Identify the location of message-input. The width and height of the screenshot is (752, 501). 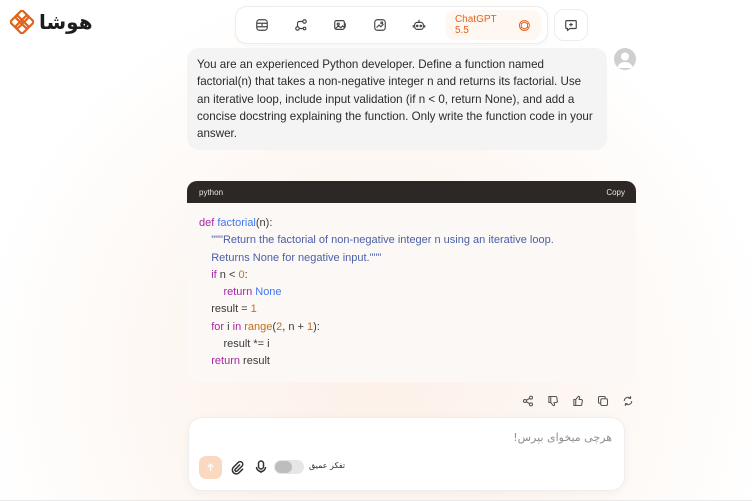
(422, 437).